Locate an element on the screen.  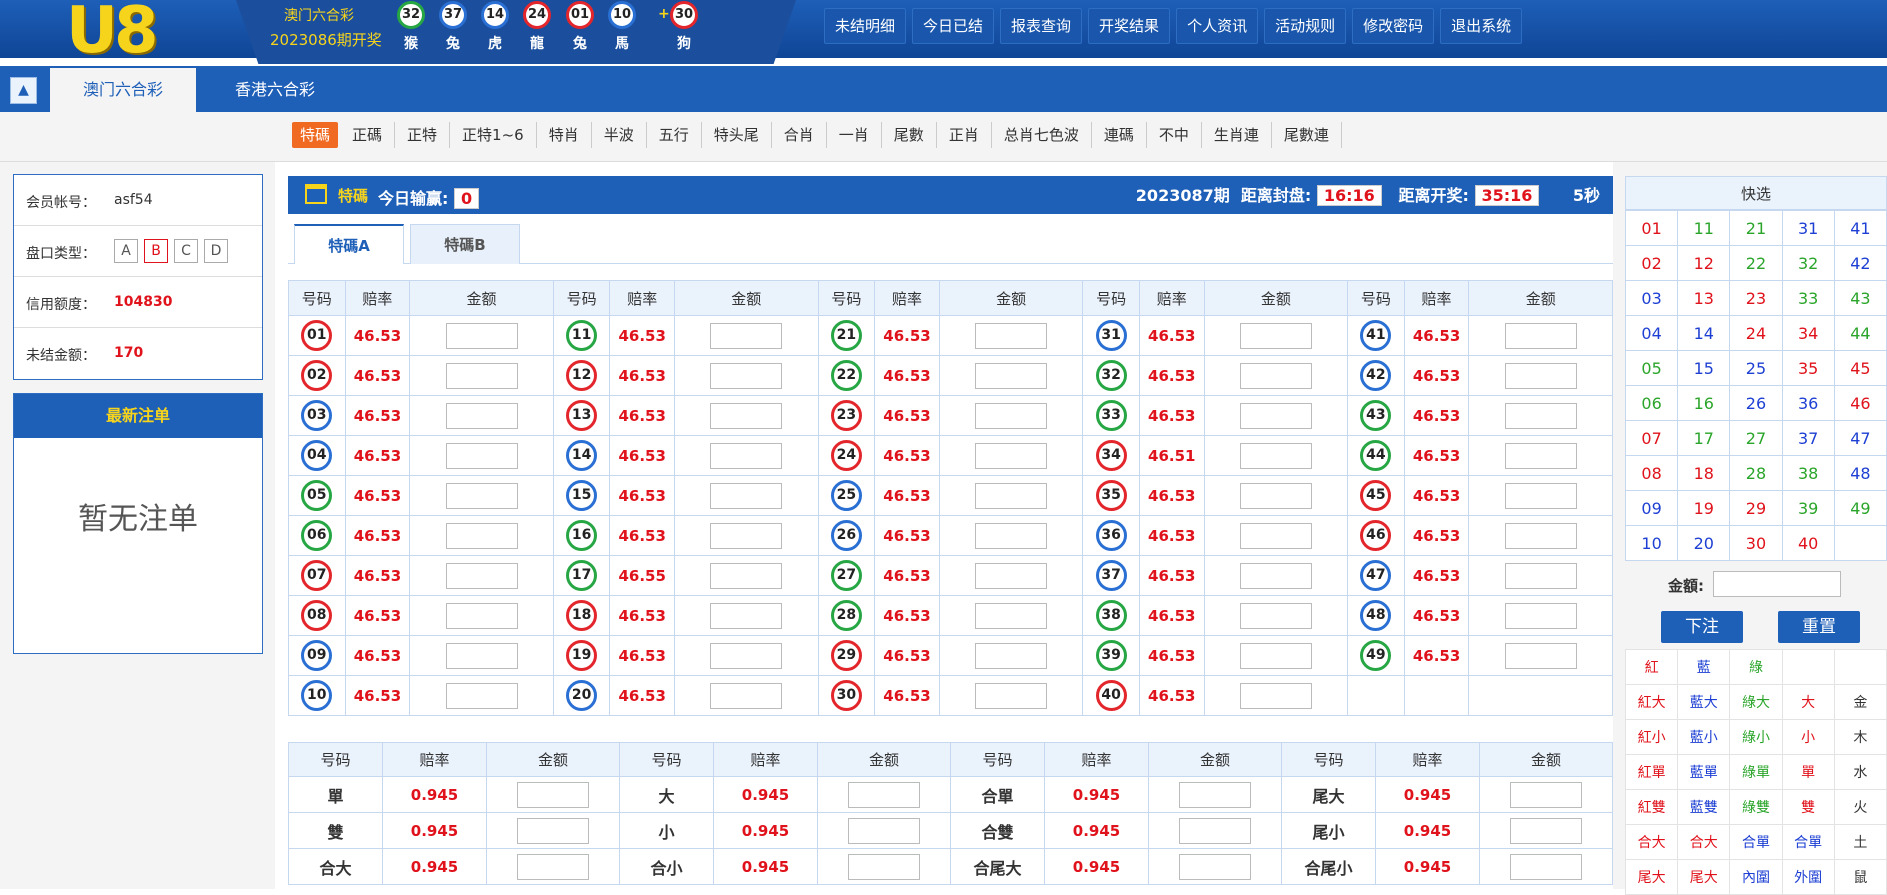
submit-button: 下注 is located at coordinates (1702, 627).